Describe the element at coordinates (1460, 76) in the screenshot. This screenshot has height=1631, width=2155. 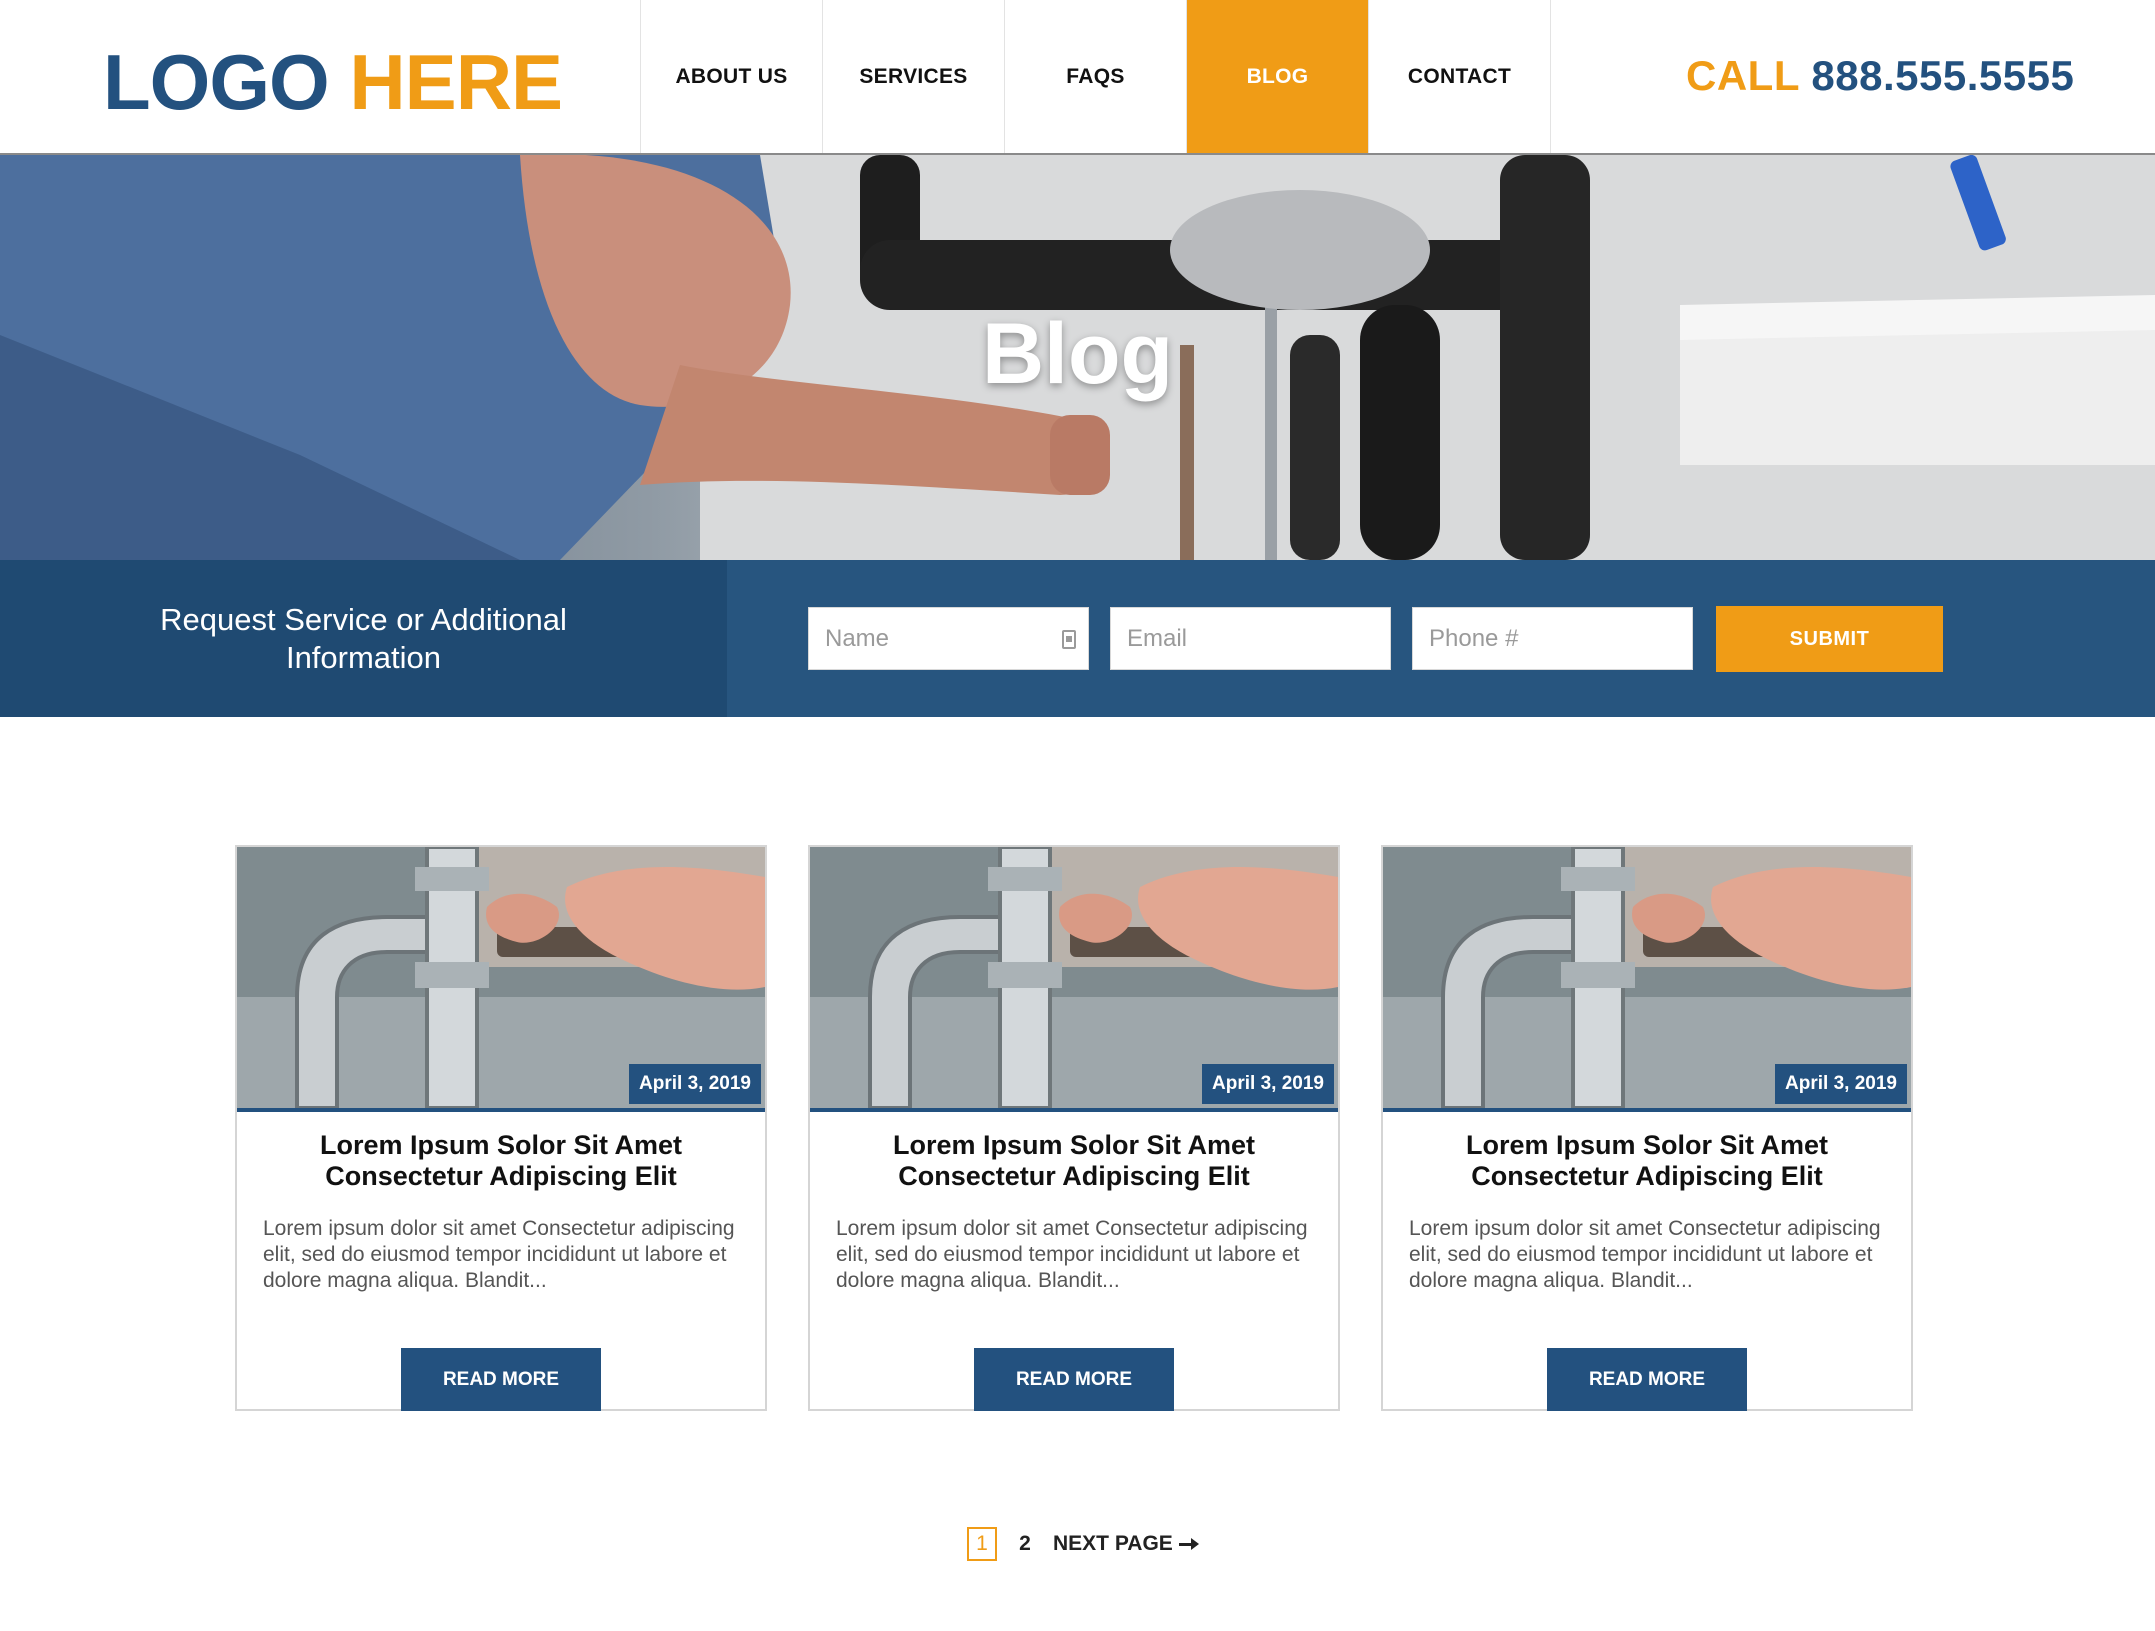
I see `nav-contact: CONTACT` at that location.